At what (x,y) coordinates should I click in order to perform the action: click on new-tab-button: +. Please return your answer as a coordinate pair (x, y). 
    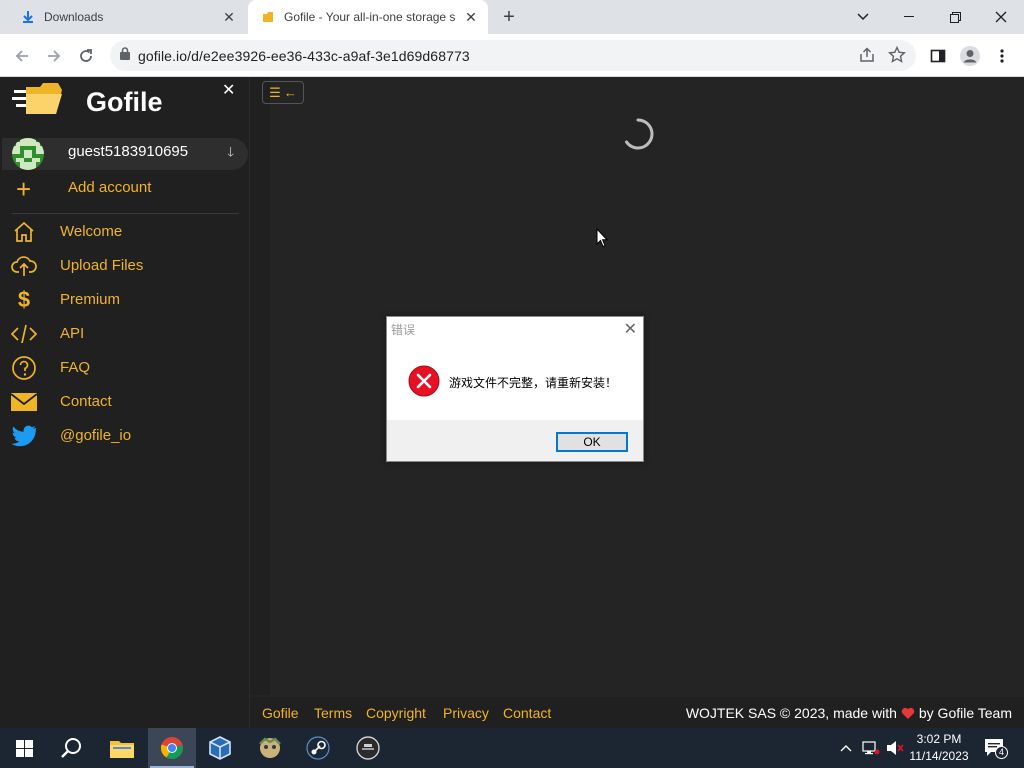
    Looking at the image, I should click on (509, 17).